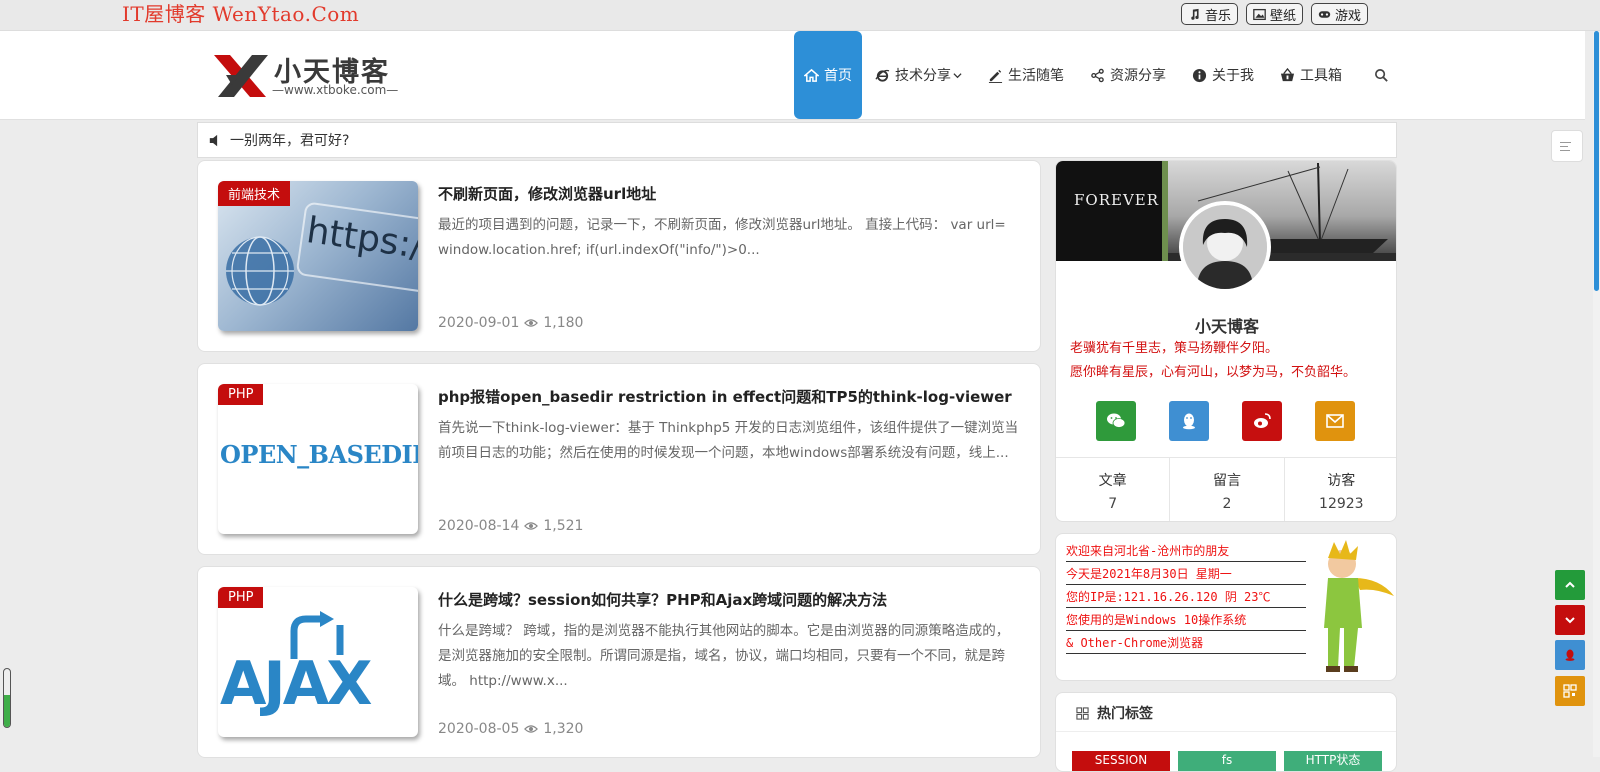 The width and height of the screenshot is (1600, 772). I want to click on scroll-up-button, so click(1570, 585).